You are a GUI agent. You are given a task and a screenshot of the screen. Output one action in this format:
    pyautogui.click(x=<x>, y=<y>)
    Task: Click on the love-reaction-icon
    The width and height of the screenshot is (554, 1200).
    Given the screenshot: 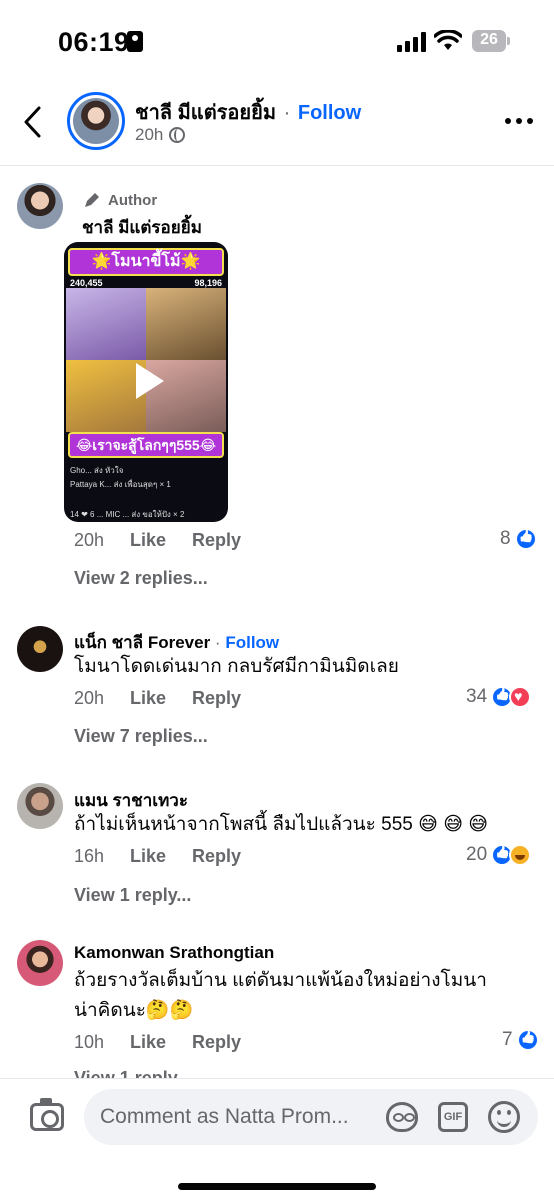 What is the action you would take?
    pyautogui.click(x=520, y=697)
    